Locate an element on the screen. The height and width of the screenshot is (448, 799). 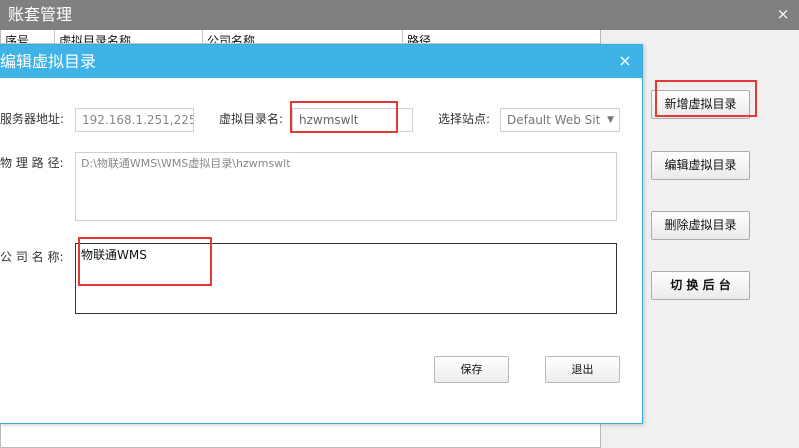
column-header-vdir-name: 虚拟目录名称 is located at coordinates (130, 36).